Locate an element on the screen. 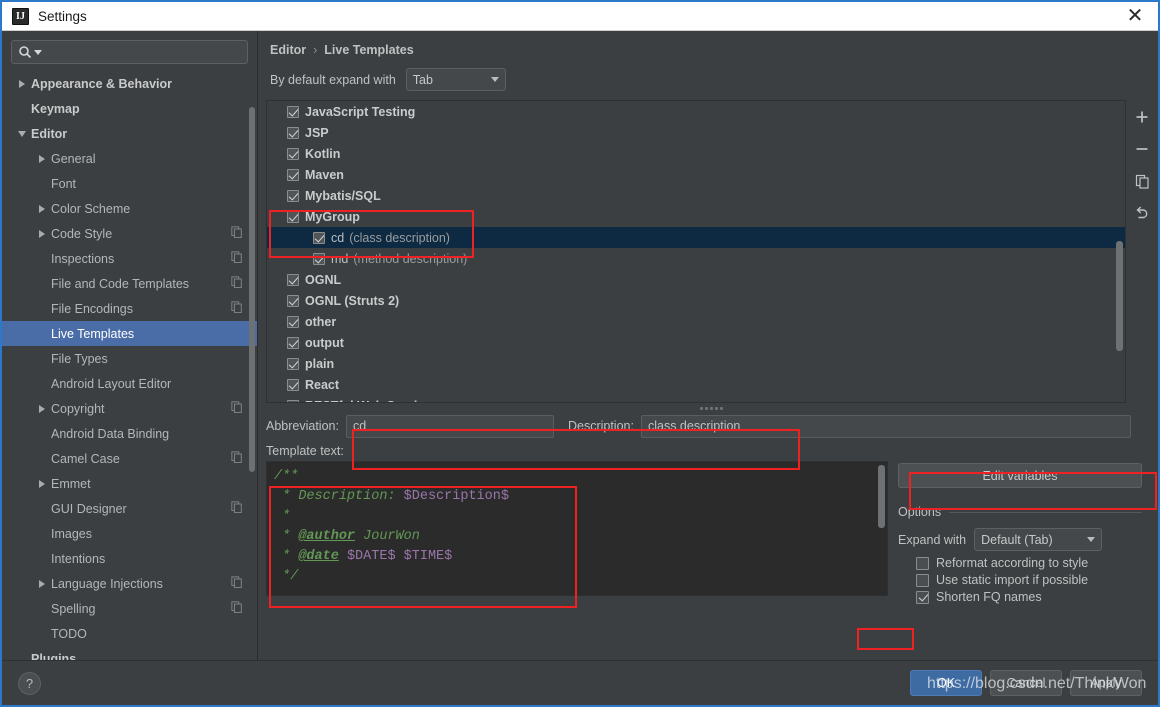  close-icon: ✕ is located at coordinates (1135, 16).